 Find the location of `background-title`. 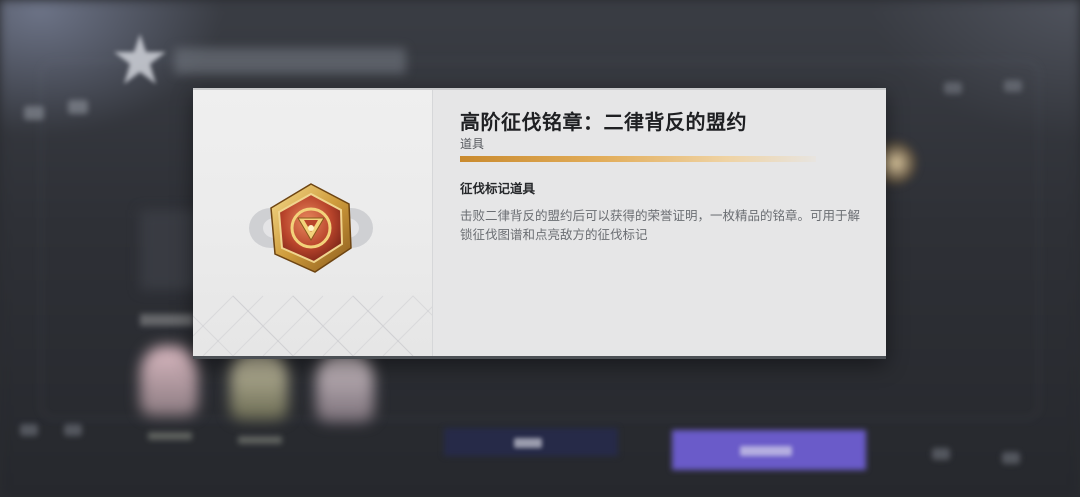

background-title is located at coordinates (290, 61).